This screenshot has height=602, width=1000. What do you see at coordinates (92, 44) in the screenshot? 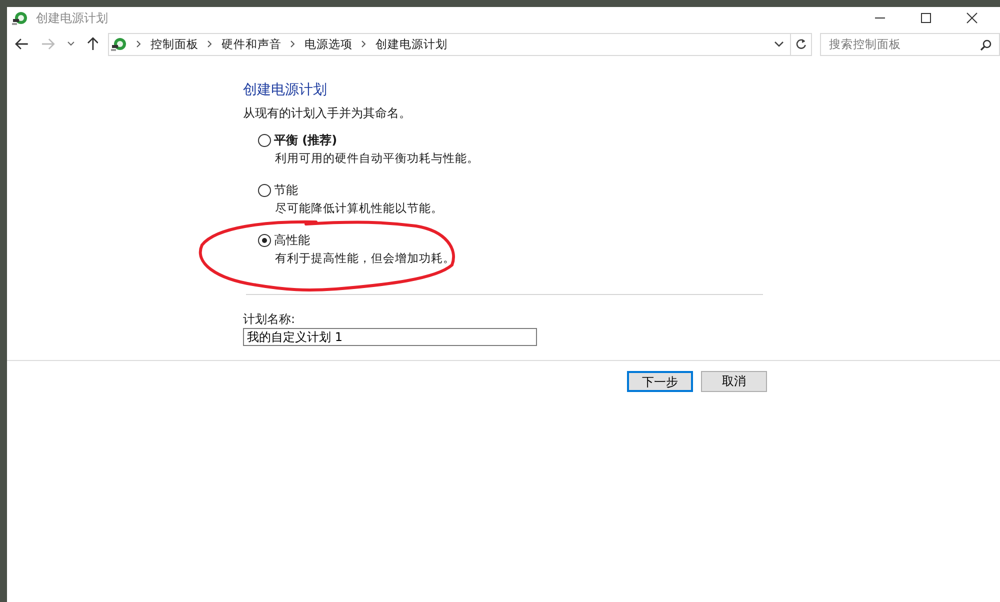
I see `up-arrow-icon` at bounding box center [92, 44].